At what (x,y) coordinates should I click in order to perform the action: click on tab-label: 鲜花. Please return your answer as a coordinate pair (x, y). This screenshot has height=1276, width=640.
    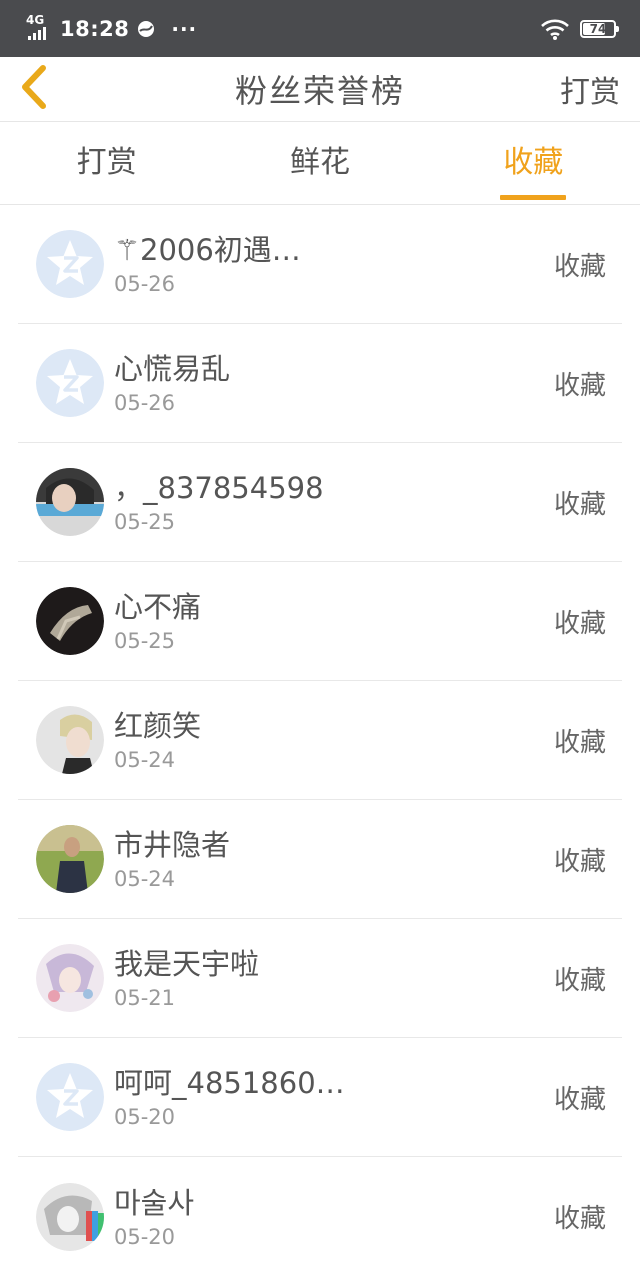
    Looking at the image, I should click on (319, 162).